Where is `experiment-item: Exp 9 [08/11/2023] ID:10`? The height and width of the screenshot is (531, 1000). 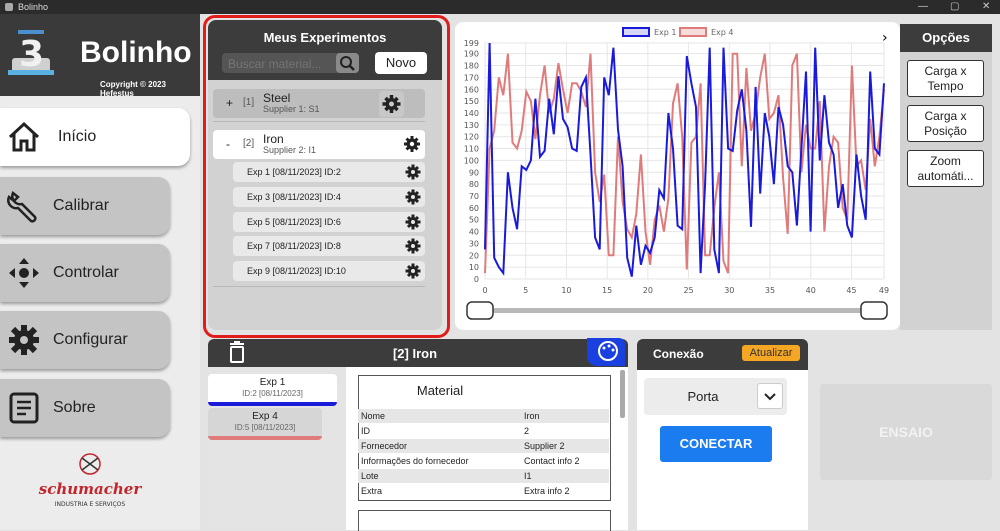 experiment-item: Exp 9 [08/11/2023] ID:10 is located at coordinates (329, 271).